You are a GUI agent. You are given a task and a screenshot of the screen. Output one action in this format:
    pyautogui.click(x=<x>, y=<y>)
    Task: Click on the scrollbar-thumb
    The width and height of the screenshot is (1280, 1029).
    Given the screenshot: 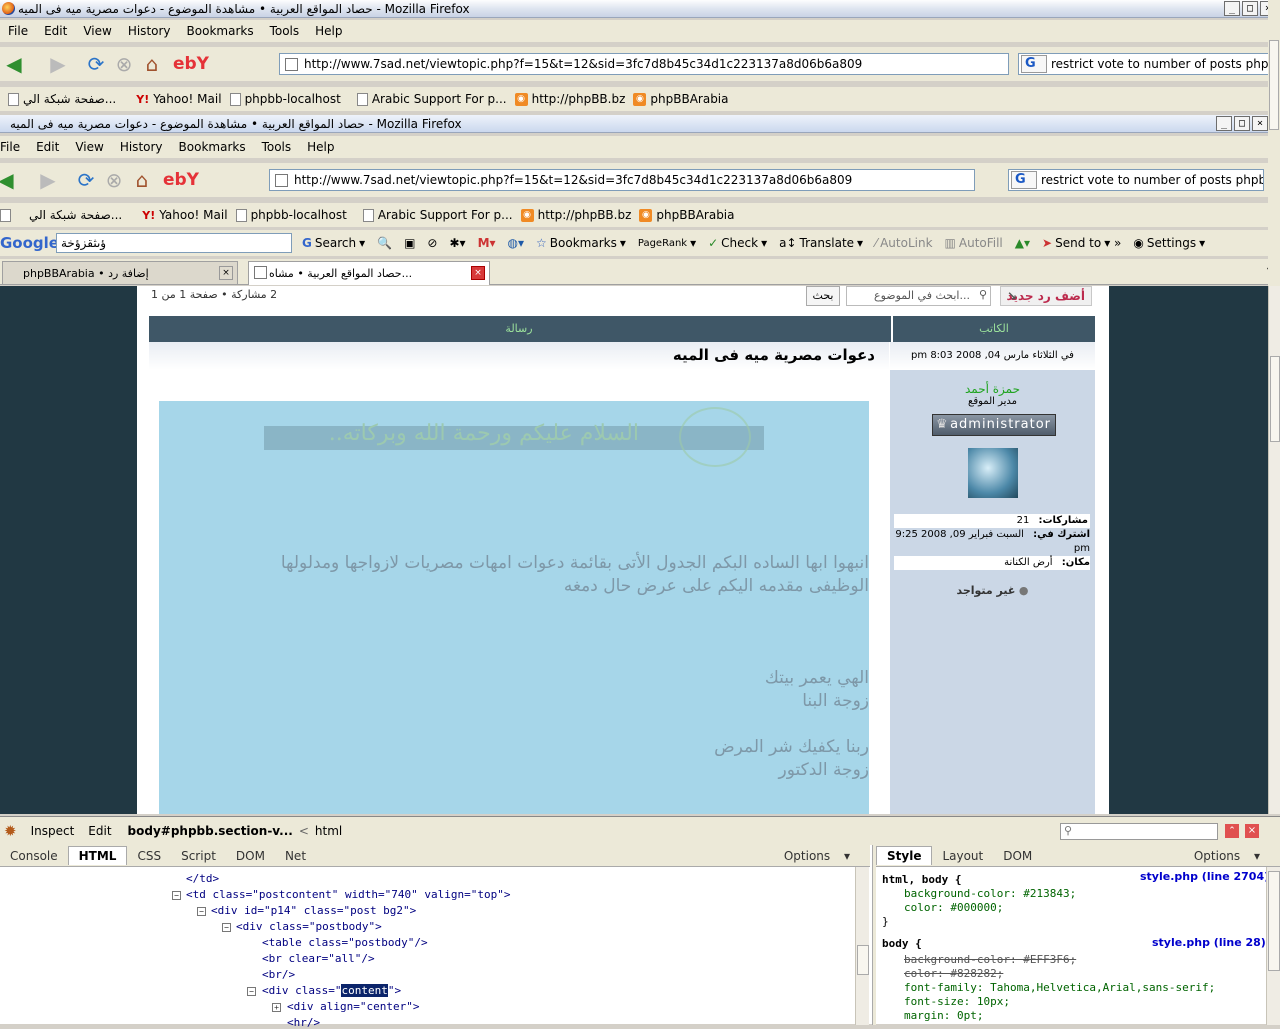 What is the action you would take?
    pyautogui.click(x=1275, y=399)
    